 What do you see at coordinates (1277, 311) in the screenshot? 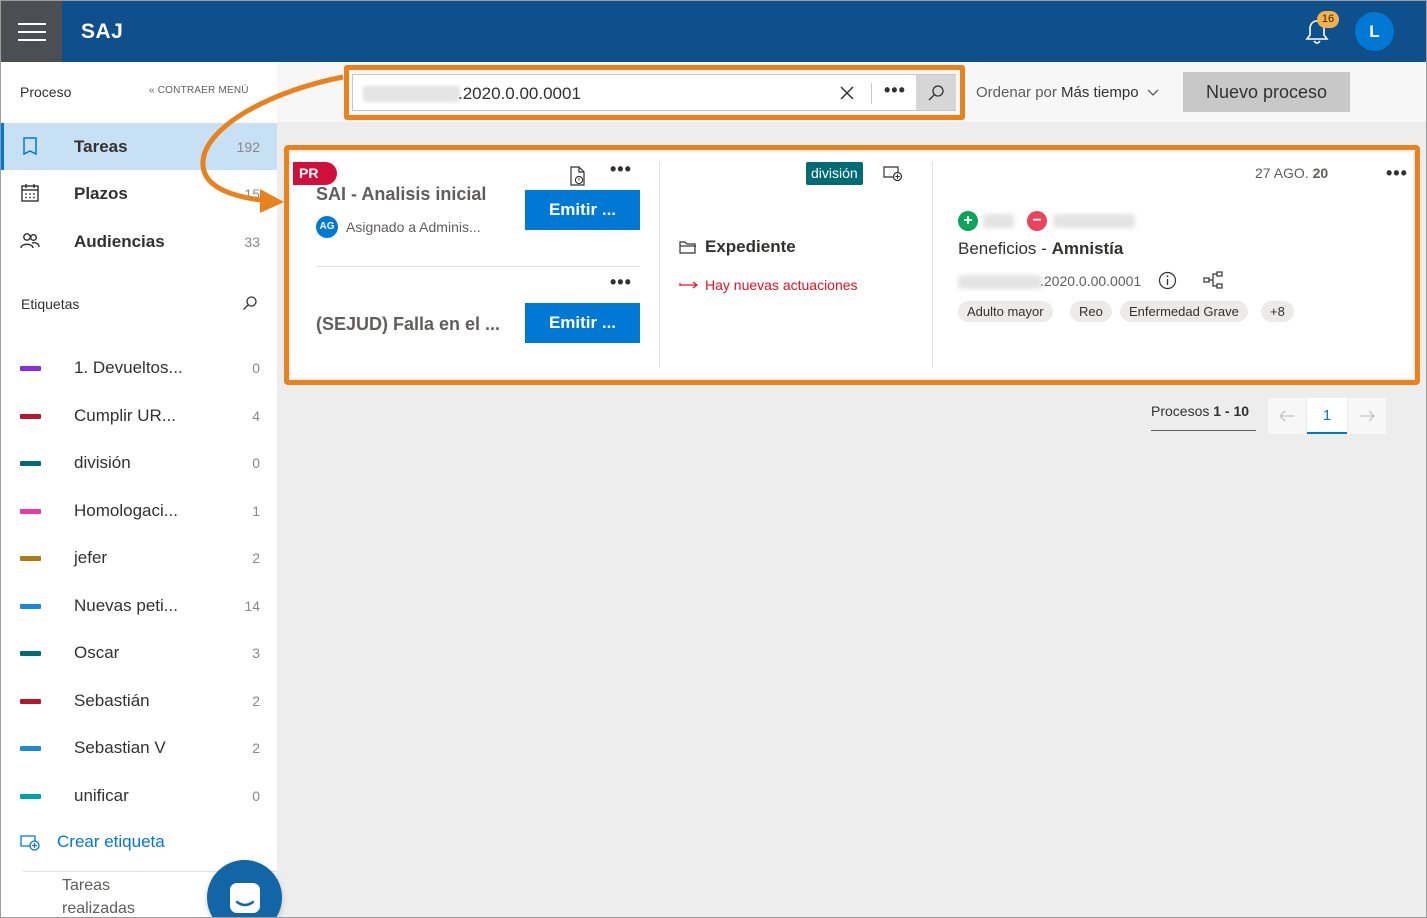
I see `more-tags-chip: +8` at bounding box center [1277, 311].